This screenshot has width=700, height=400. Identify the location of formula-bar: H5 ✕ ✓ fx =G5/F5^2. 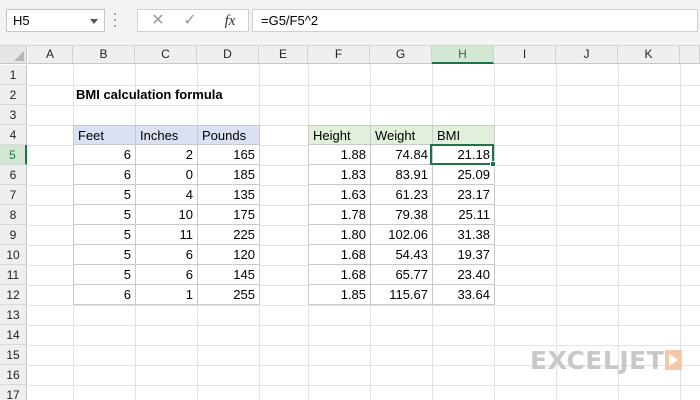
(350, 23).